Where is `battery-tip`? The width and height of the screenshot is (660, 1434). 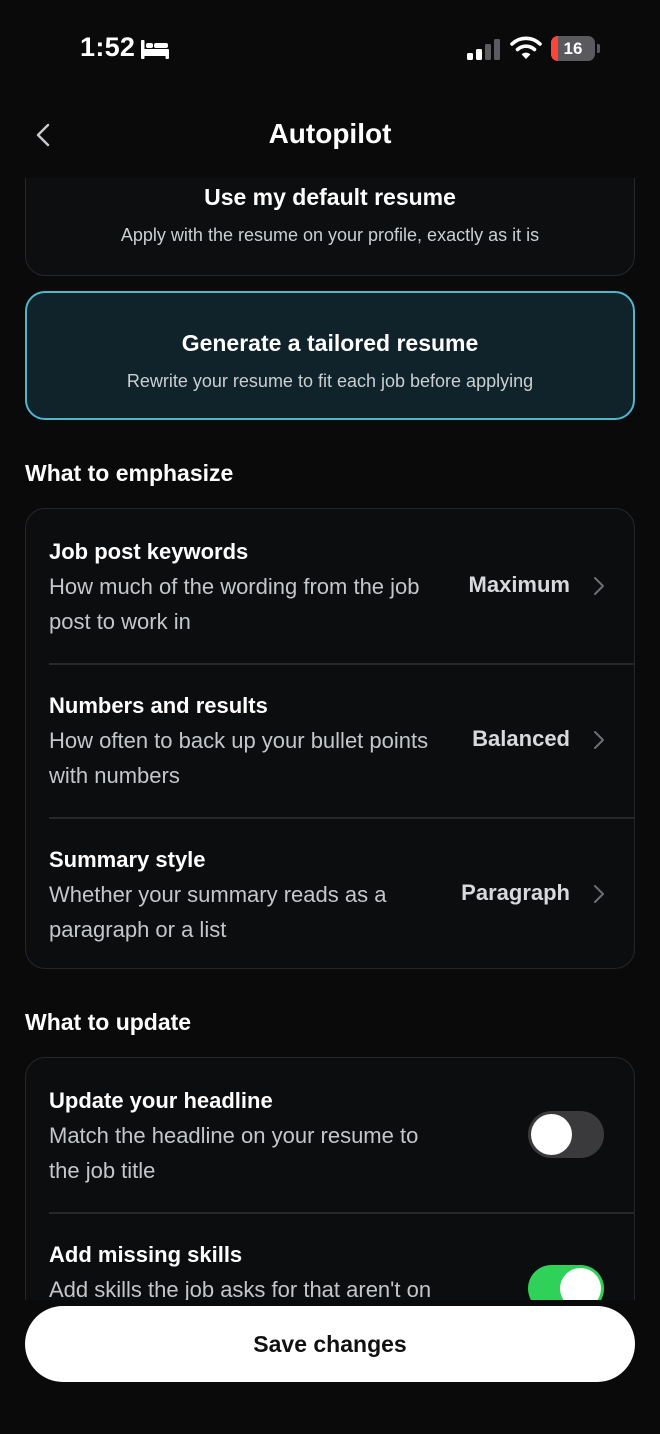 battery-tip is located at coordinates (598, 48).